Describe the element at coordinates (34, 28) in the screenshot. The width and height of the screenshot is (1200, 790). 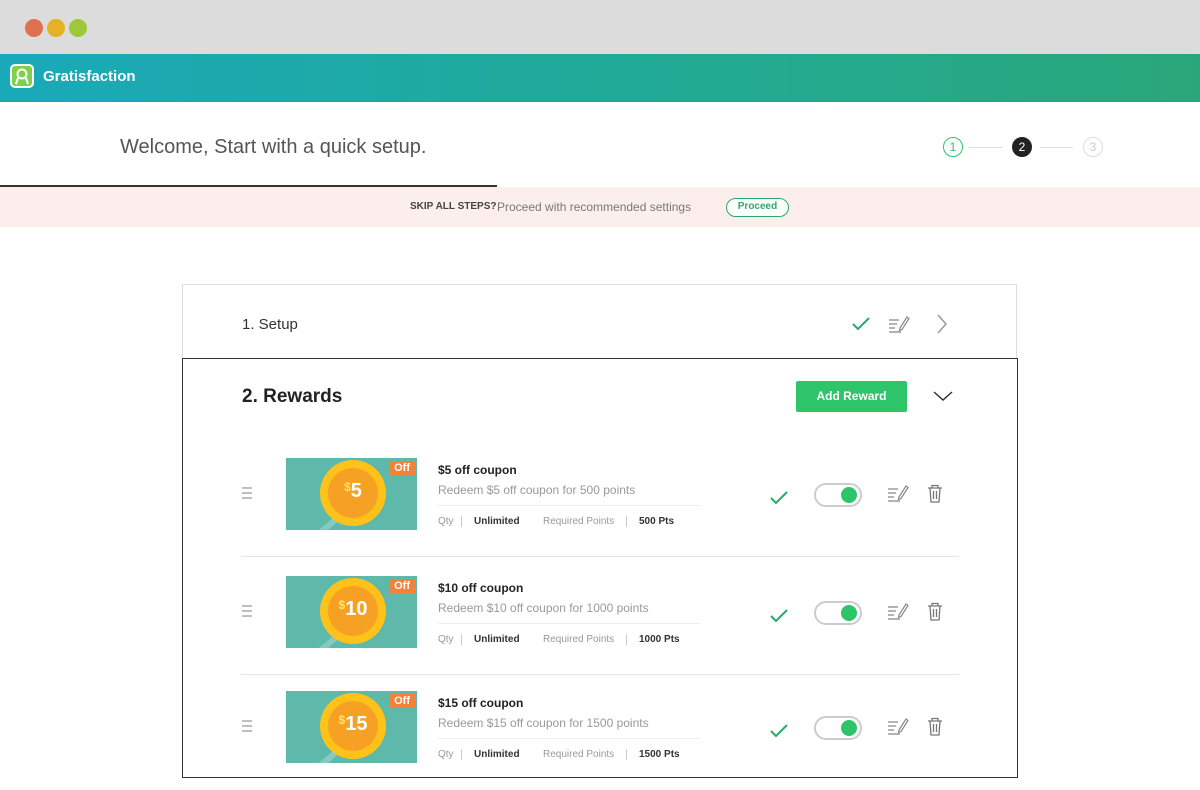
I see `close-window-dot` at that location.